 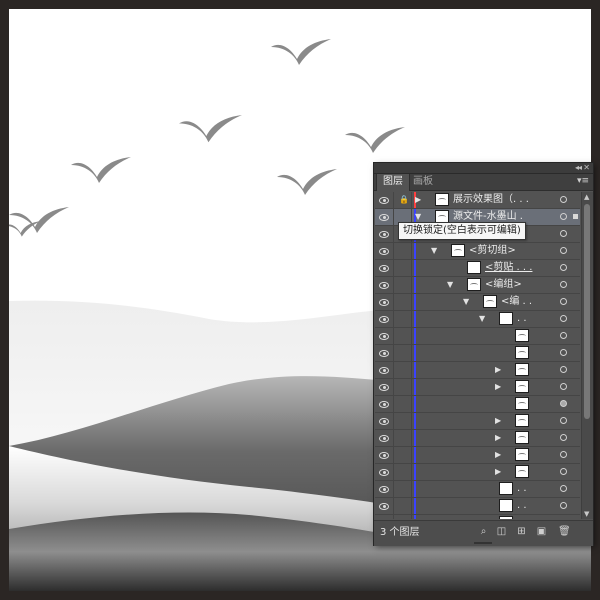 What do you see at coordinates (516, 302) in the screenshot?
I see `layer-name: <编 . .` at bounding box center [516, 302].